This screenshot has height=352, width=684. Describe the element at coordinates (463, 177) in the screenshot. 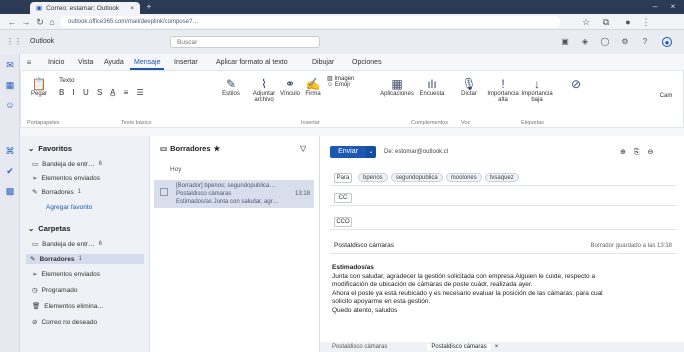

I see `recipient-chip: moolones` at that location.